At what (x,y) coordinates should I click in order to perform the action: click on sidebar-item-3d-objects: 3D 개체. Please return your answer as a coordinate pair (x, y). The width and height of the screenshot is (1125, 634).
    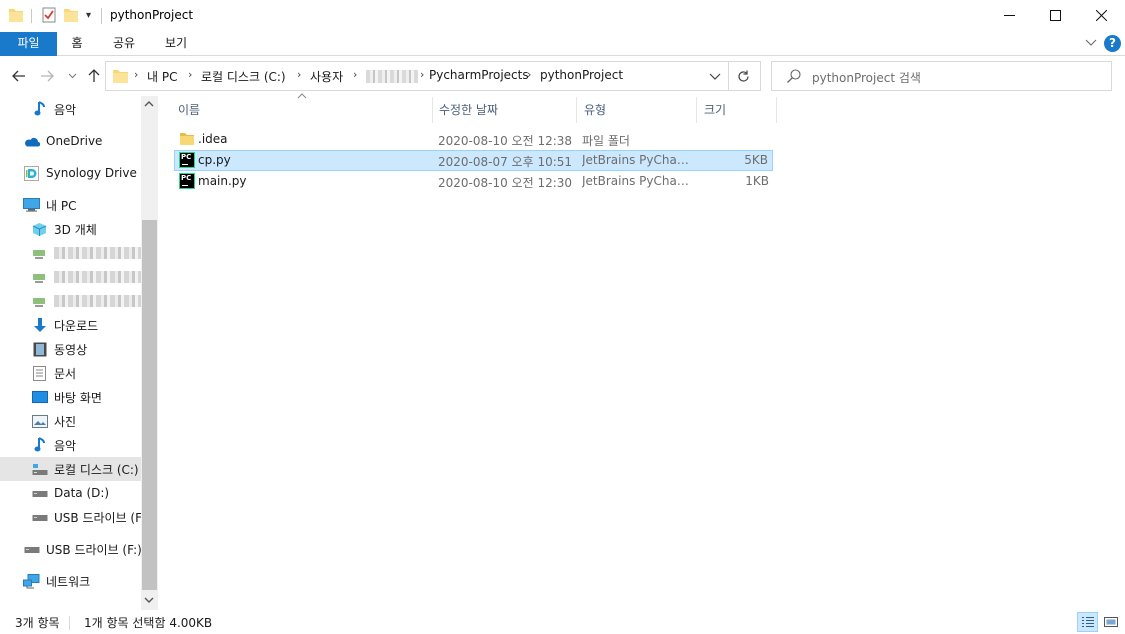
    Looking at the image, I should click on (70, 229).